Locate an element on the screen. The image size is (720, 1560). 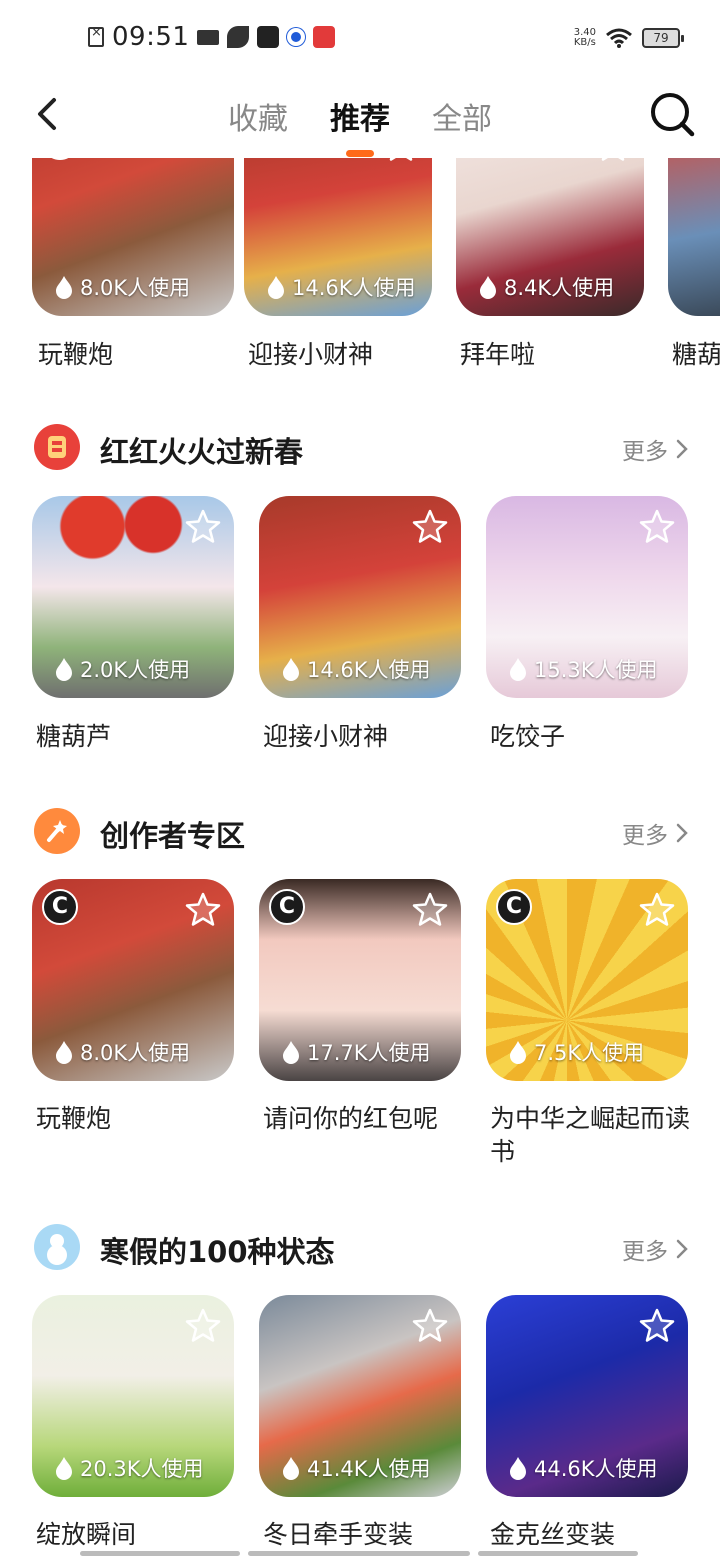
active-tab-indicator is located at coordinates (360, 153).